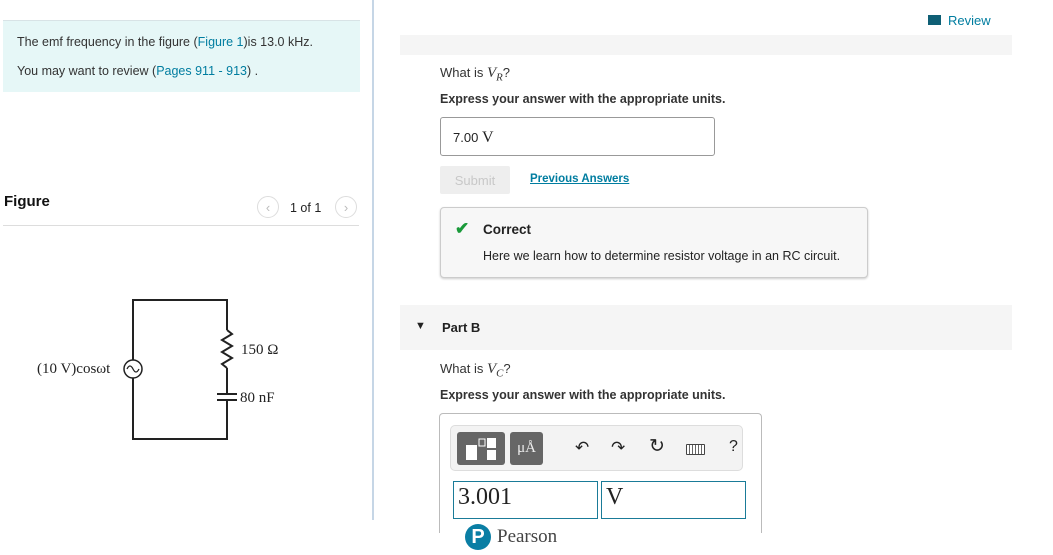 Image resolution: width=1053 pixels, height=555 pixels. Describe the element at coordinates (733, 447) in the screenshot. I see `help-button: ?` at that location.